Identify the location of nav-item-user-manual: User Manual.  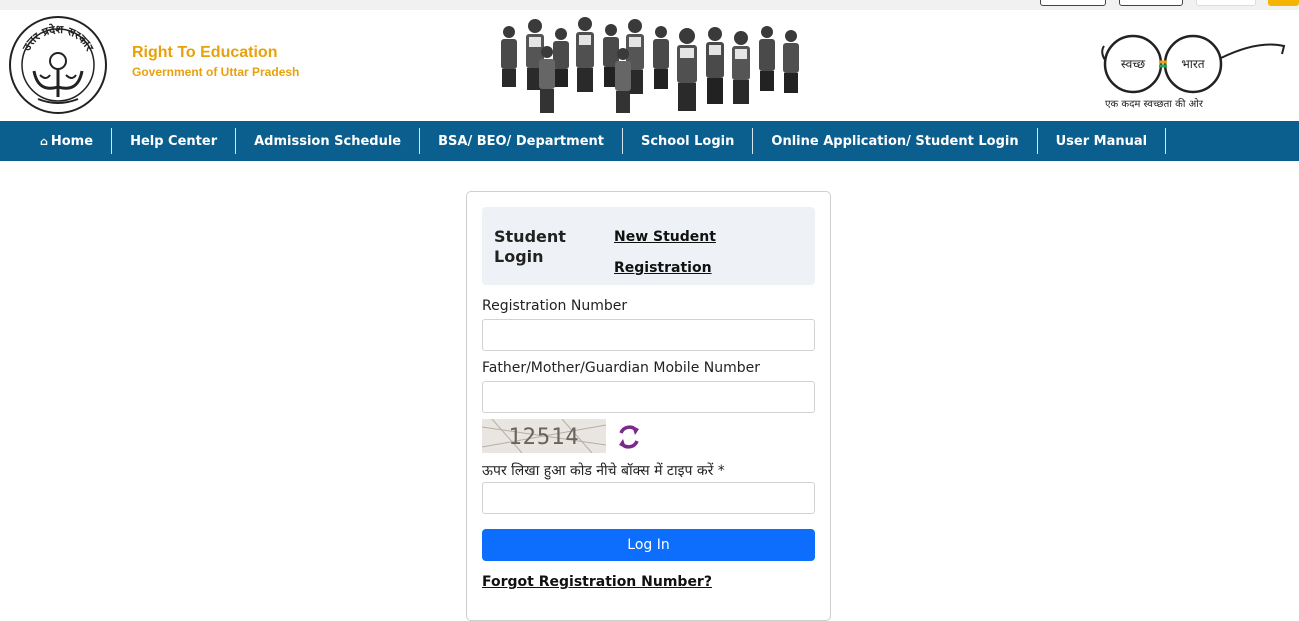
(1102, 141).